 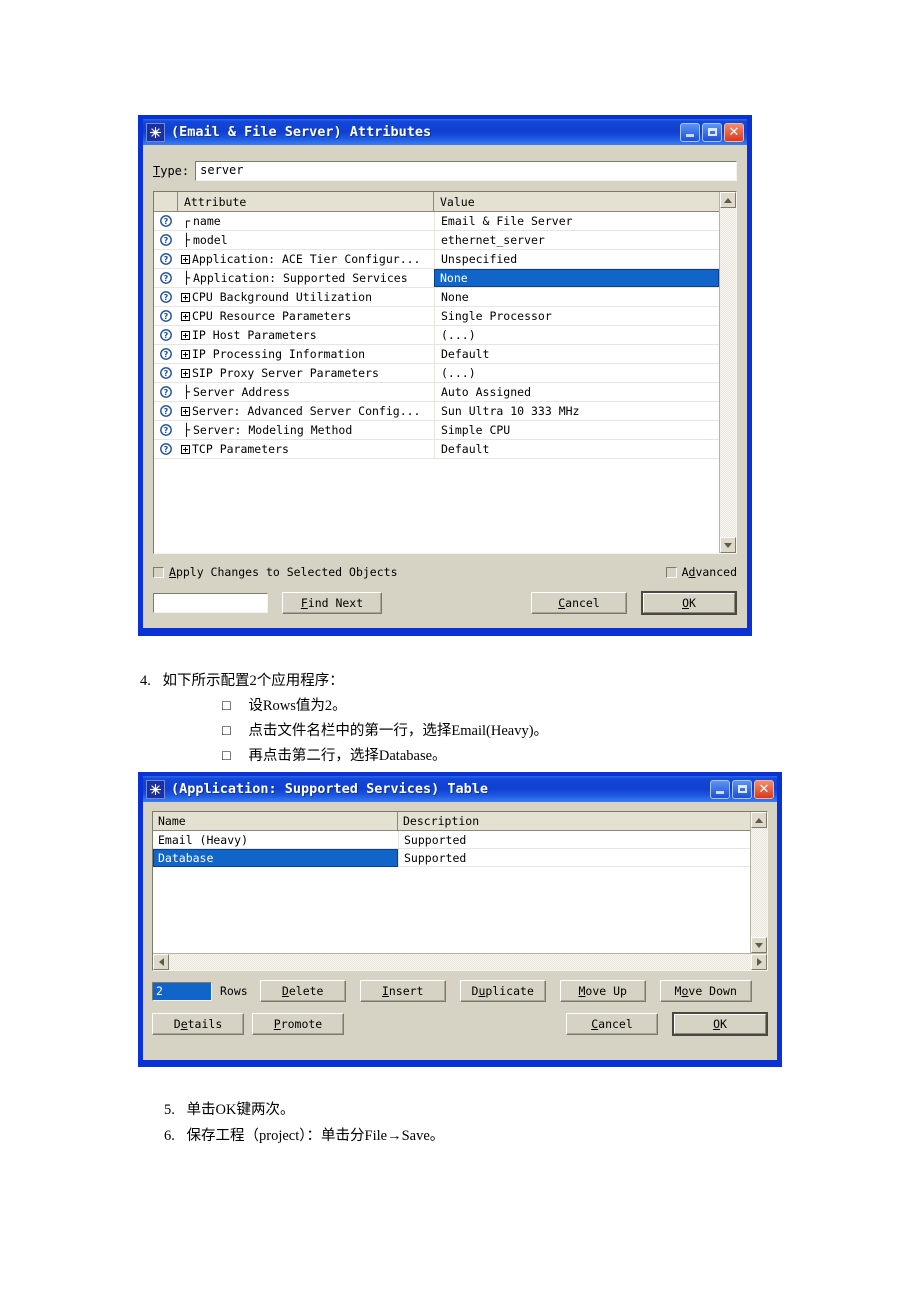 I want to click on advanced-checkbox: Advanced, so click(x=701, y=572).